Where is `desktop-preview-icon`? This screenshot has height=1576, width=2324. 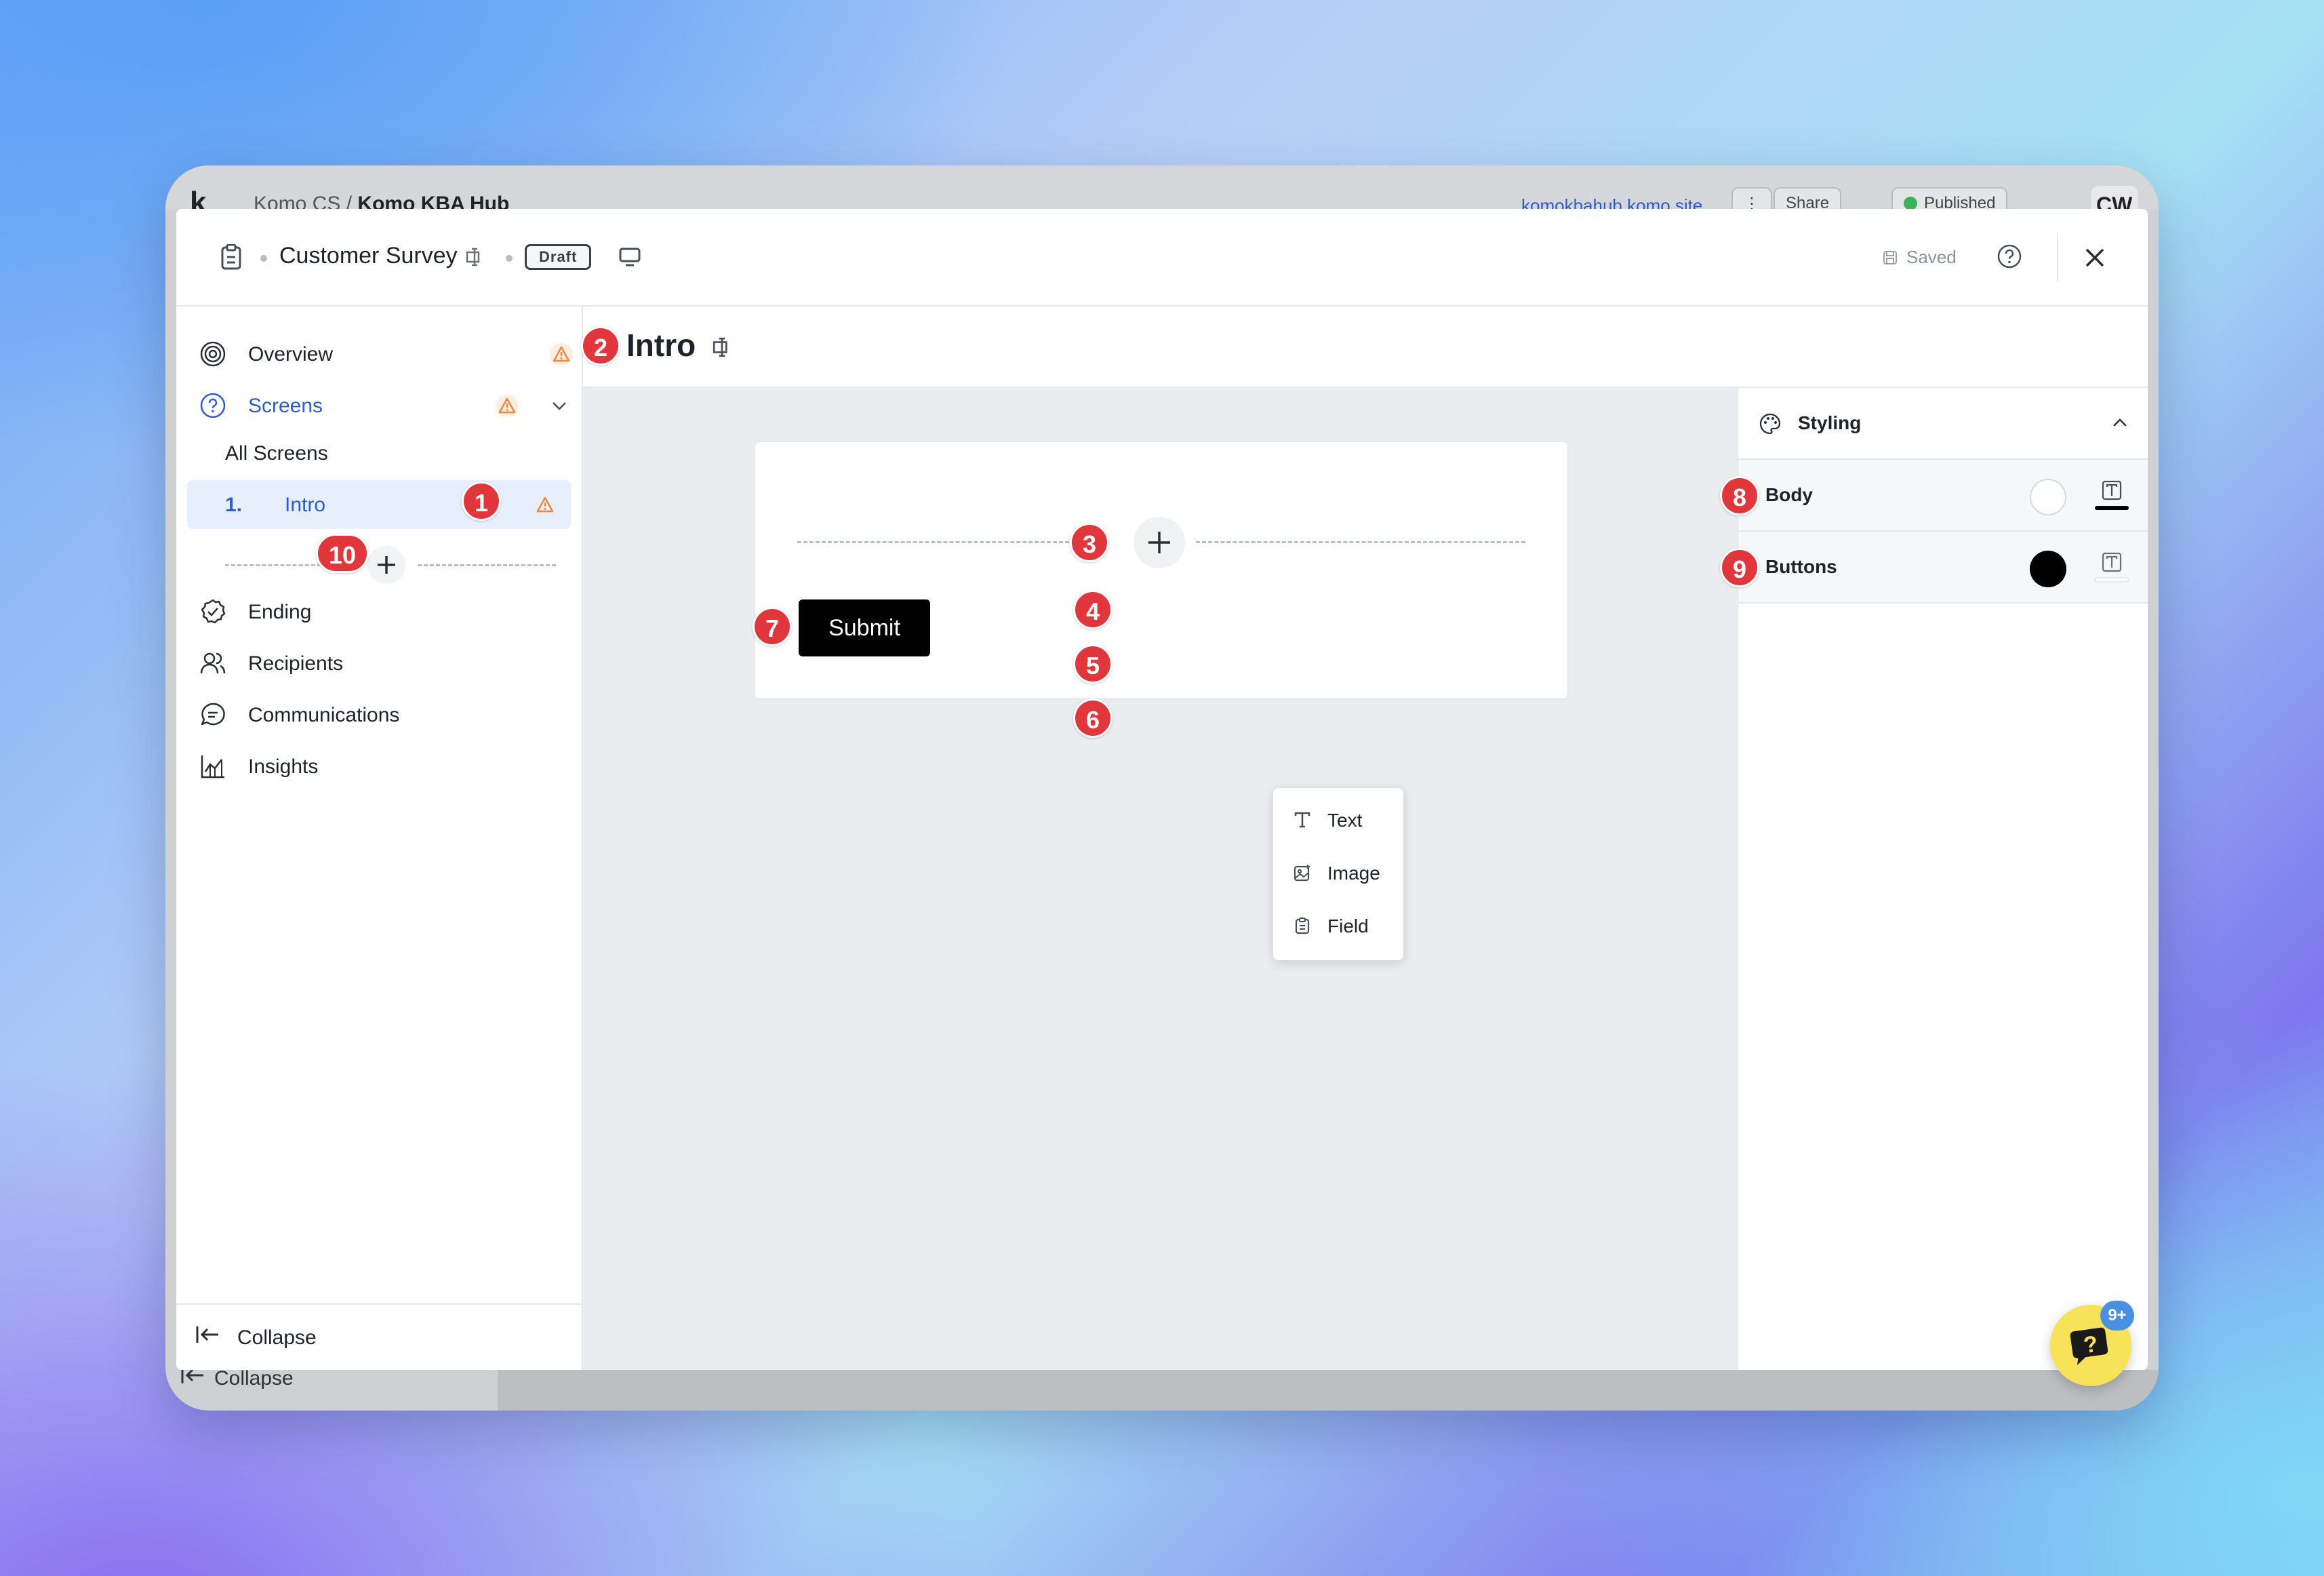
desktop-preview-icon is located at coordinates (629, 257).